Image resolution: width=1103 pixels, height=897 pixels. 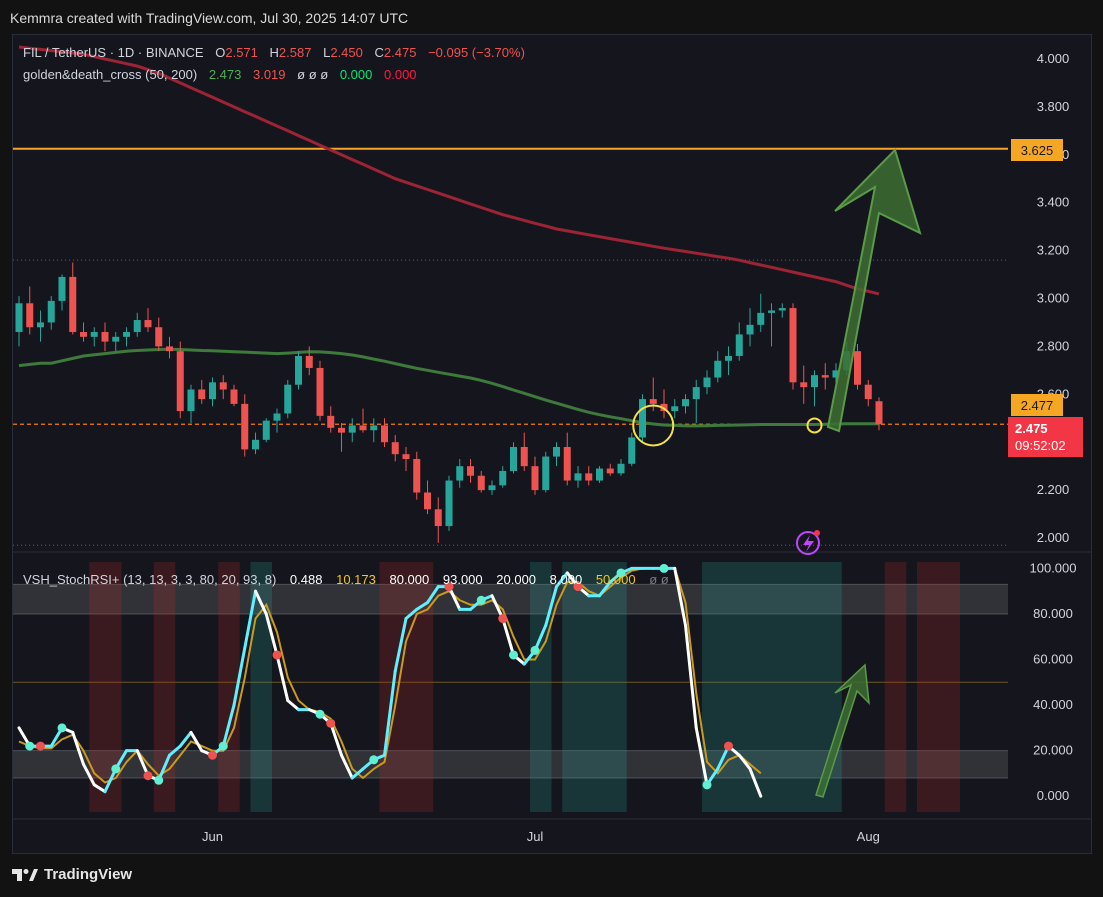 I want to click on legend-high-value: 2.587, so click(x=295, y=52).